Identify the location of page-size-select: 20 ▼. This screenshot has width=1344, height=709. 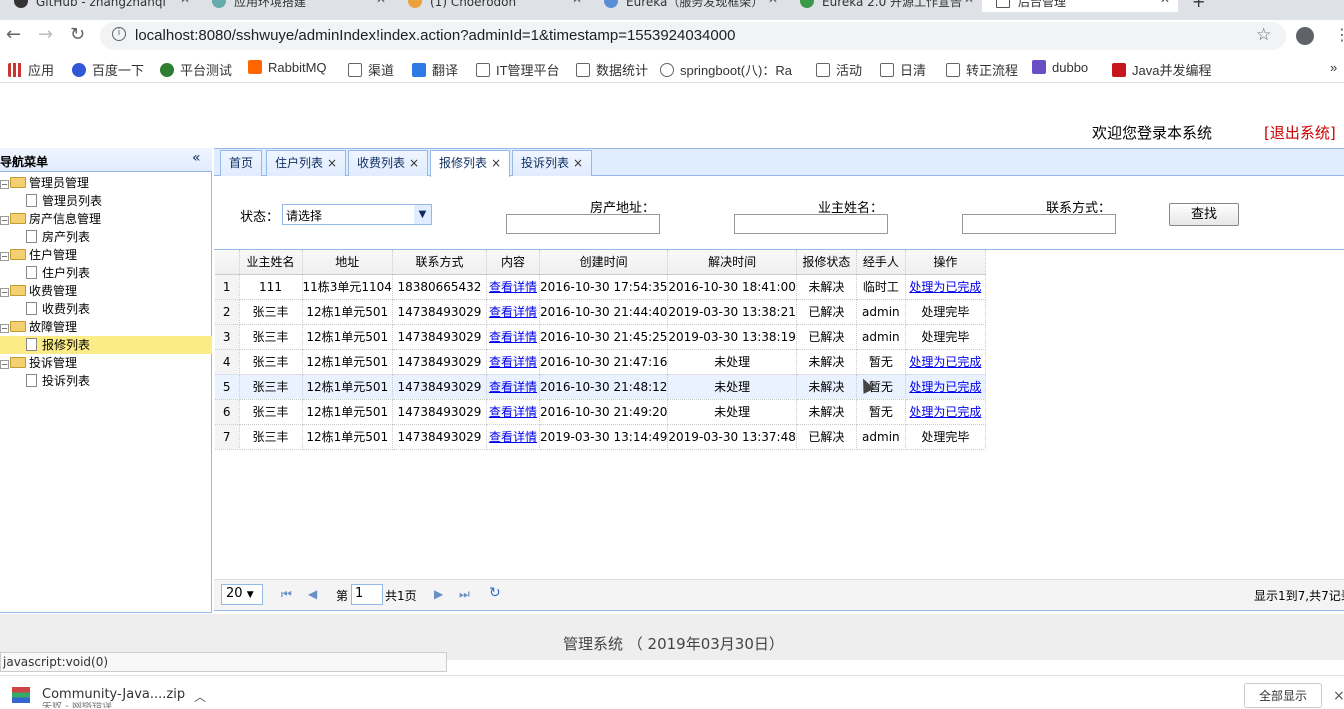
(242, 594).